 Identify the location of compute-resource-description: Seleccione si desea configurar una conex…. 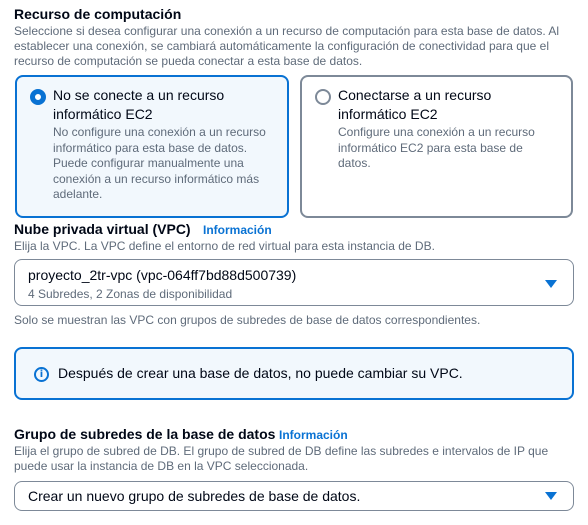
(287, 46).